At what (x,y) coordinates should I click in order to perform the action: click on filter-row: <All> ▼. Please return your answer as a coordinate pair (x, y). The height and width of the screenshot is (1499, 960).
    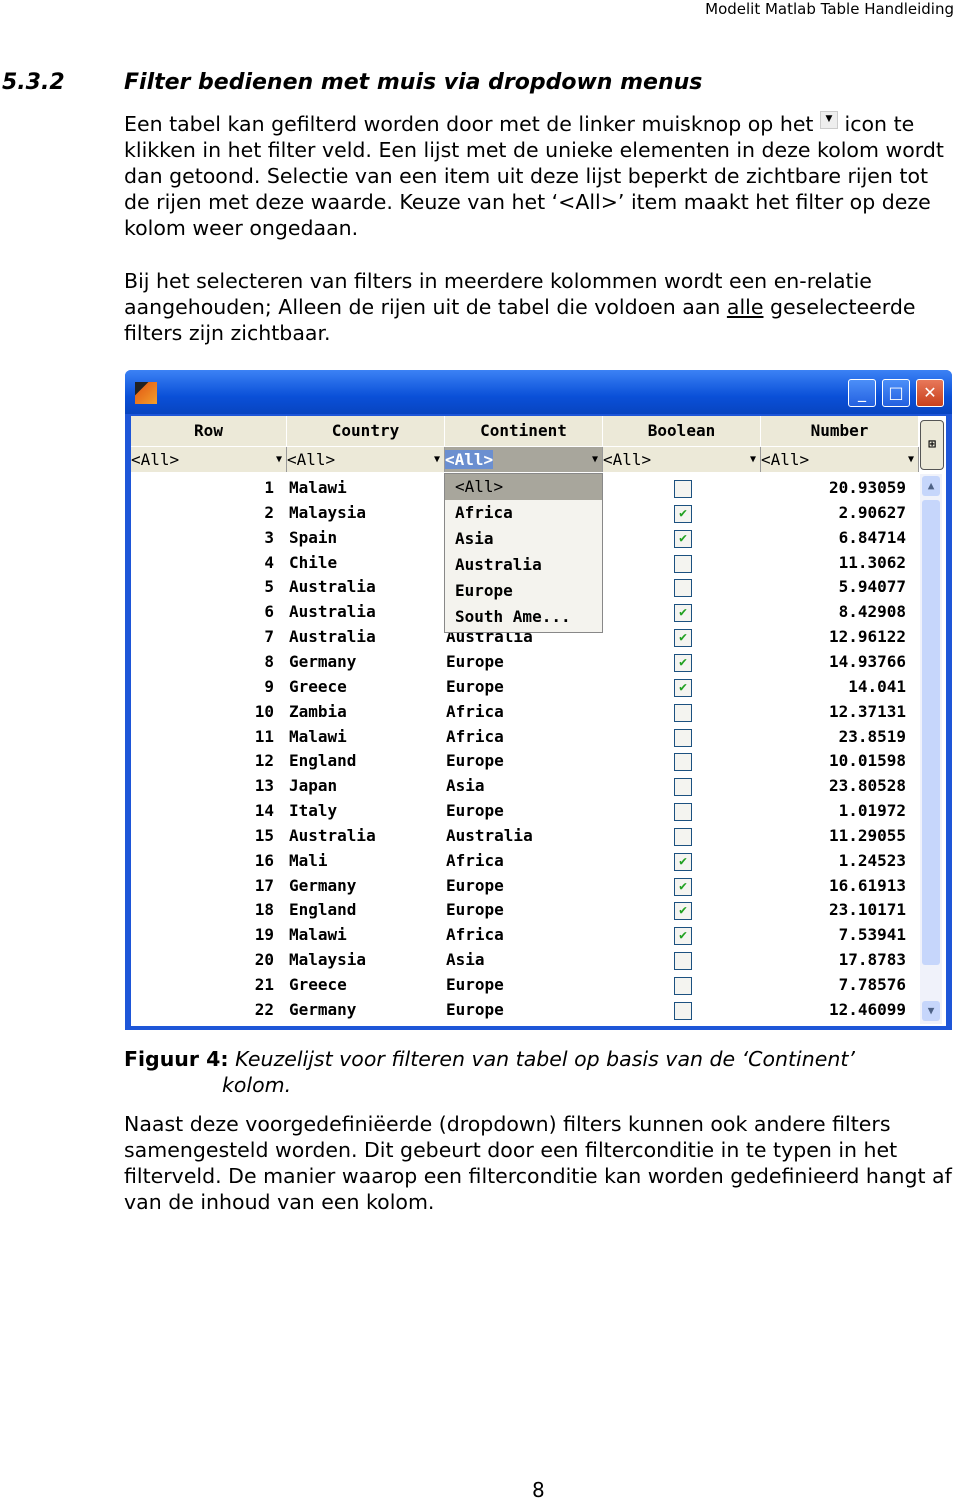
    Looking at the image, I should click on (209, 459).